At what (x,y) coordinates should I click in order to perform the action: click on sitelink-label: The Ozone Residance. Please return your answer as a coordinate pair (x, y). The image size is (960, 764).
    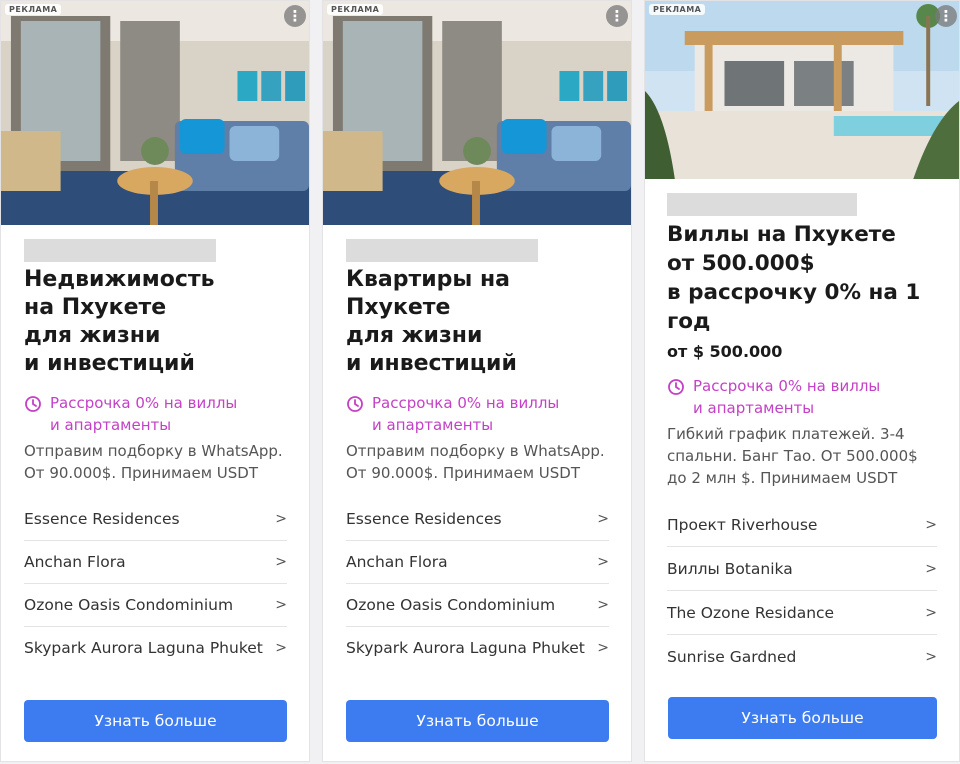
    Looking at the image, I should click on (751, 612).